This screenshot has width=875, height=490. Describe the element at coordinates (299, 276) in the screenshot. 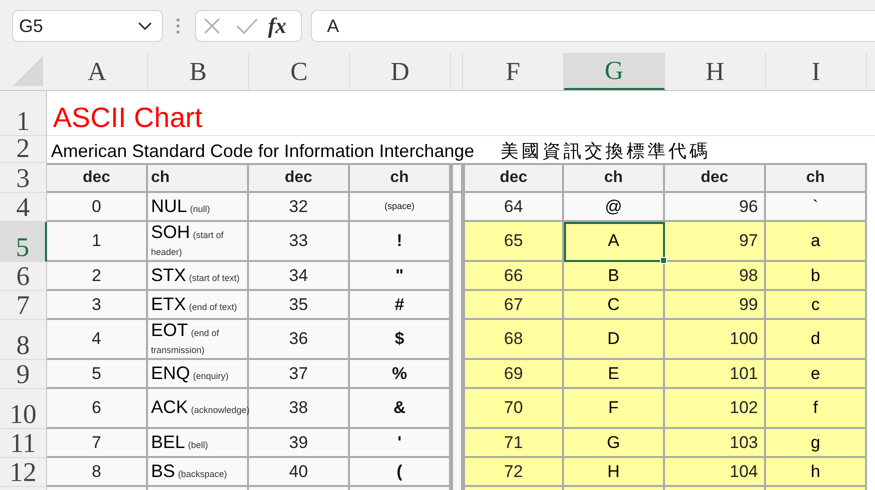

I see `table-cell: 34` at that location.